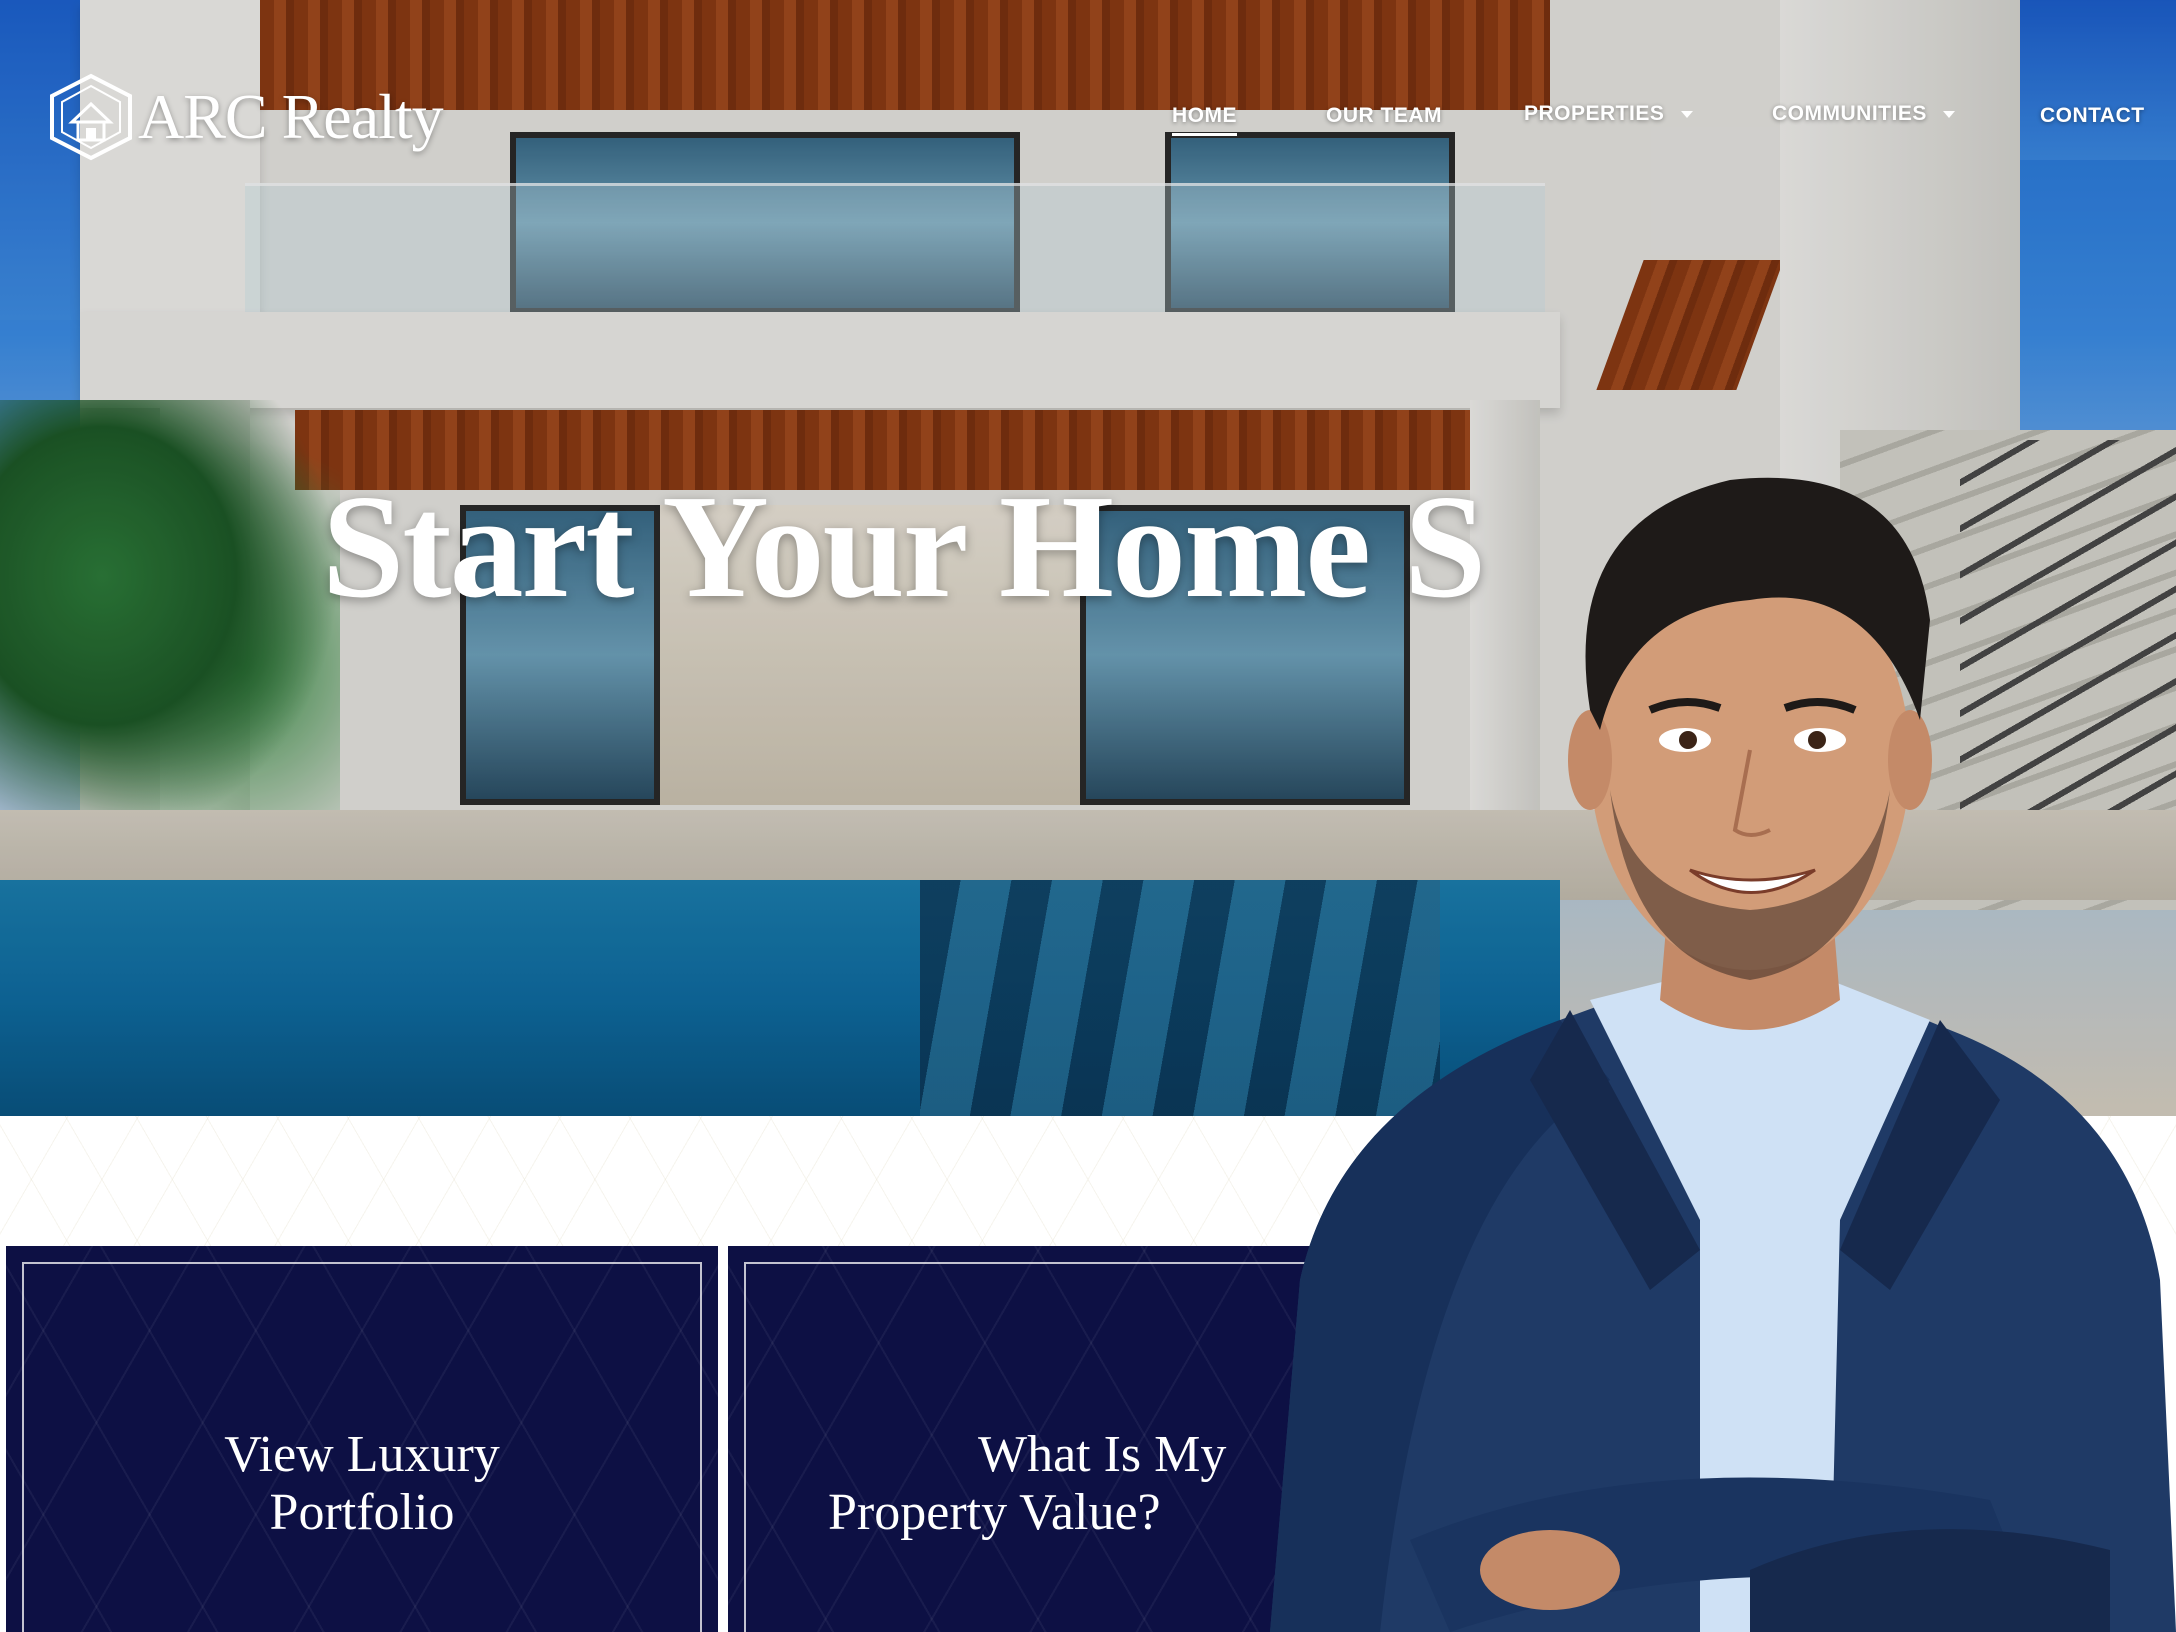  I want to click on card-title-line: Portfolio, so click(362, 1512).